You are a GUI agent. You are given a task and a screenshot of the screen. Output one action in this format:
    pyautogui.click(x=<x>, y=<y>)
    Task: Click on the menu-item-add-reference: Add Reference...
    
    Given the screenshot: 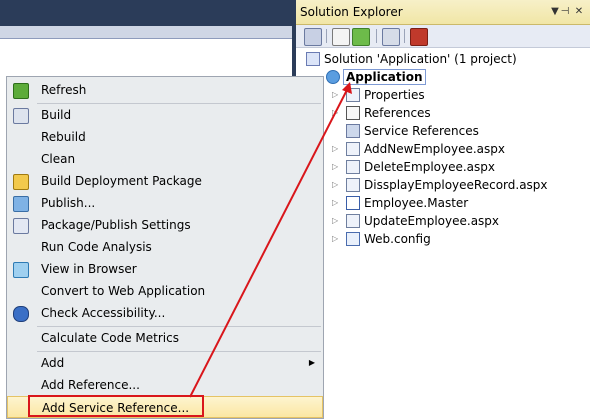 What is the action you would take?
    pyautogui.click(x=165, y=385)
    